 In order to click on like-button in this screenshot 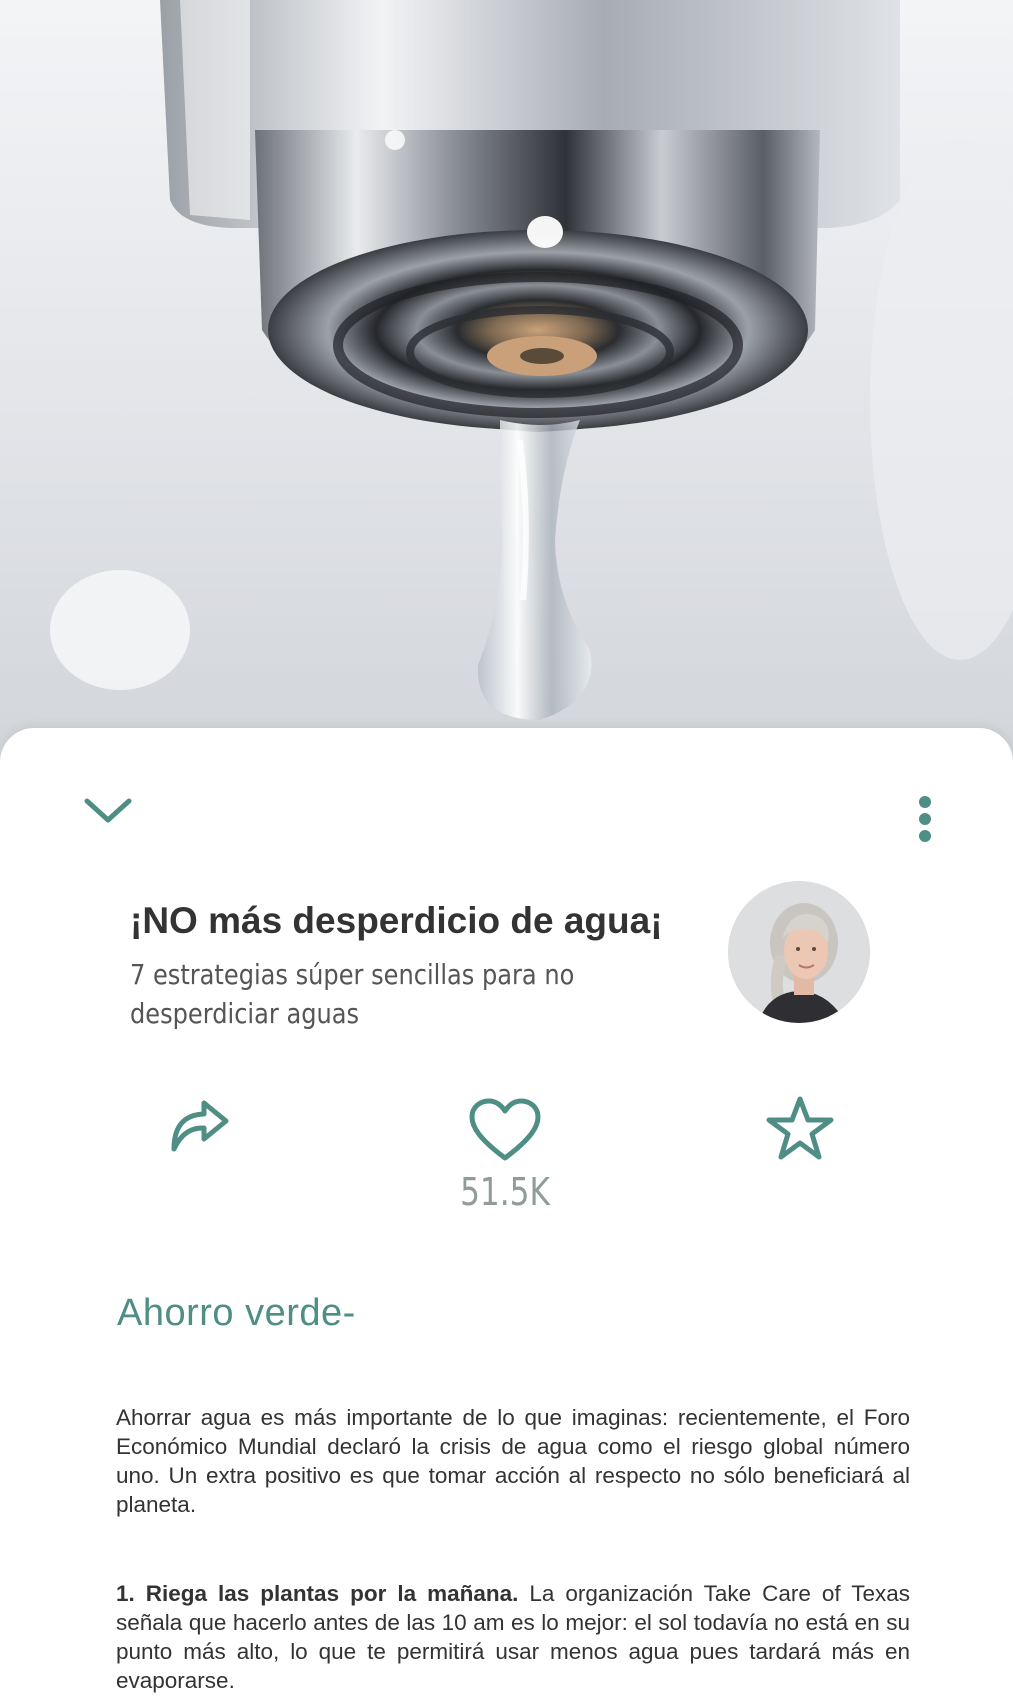, I will do `click(505, 1131)`.